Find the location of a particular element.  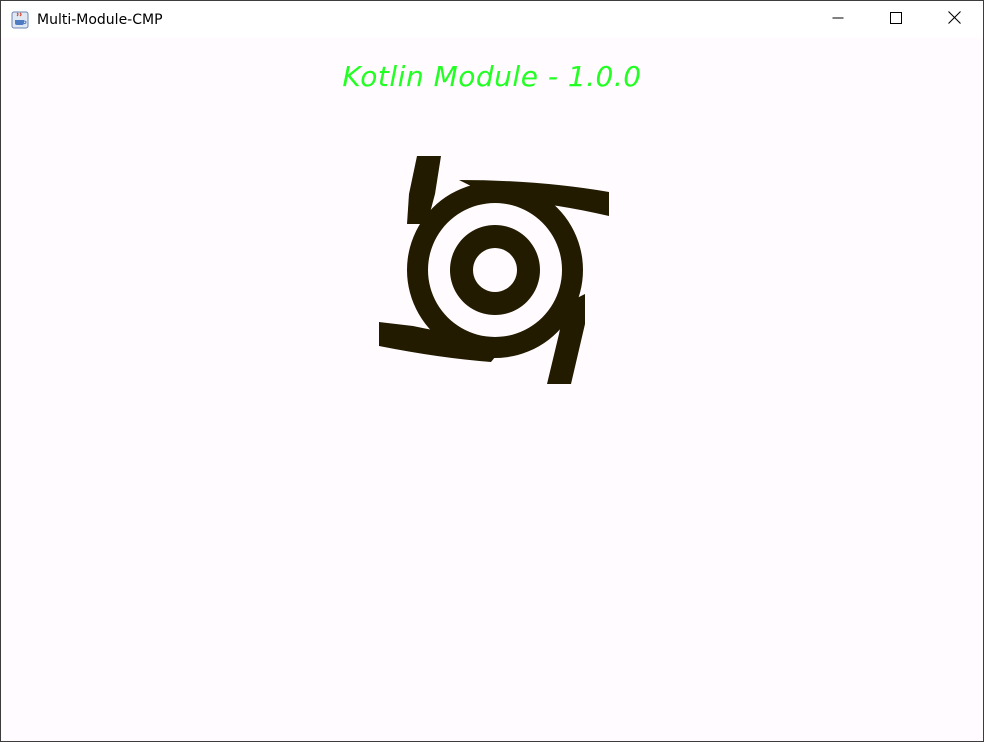

module-headline: Kotlin Module - 1.0.0 is located at coordinates (492, 76).